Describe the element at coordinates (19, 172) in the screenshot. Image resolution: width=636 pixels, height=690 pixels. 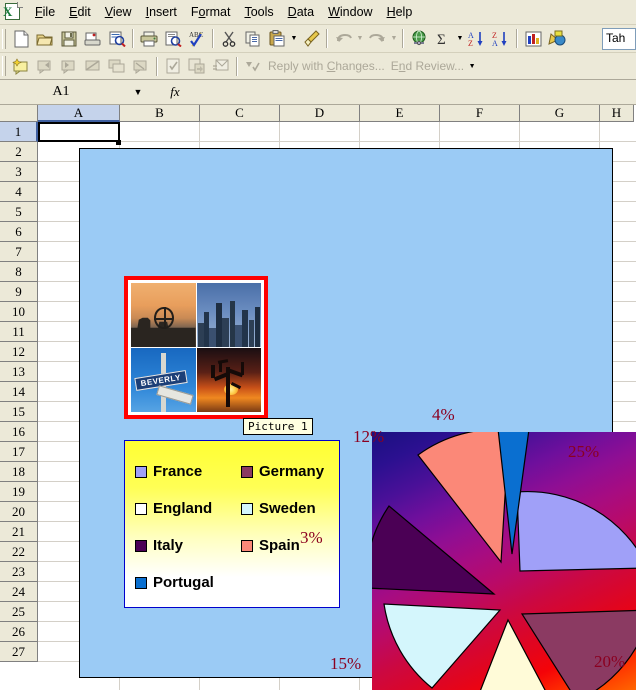
I see `row-header-3: 3` at that location.